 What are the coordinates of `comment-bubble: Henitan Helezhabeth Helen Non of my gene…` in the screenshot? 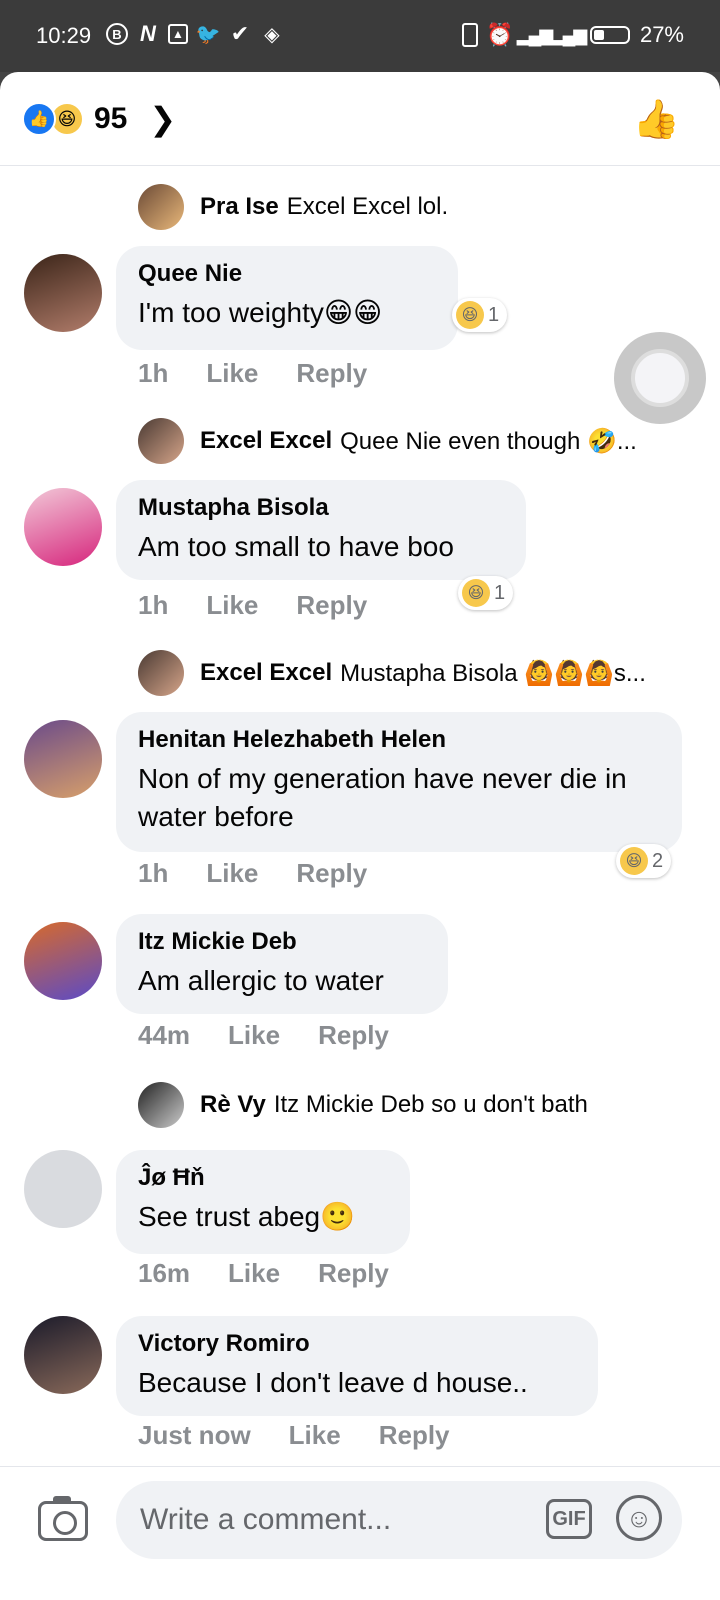 It's located at (399, 782).